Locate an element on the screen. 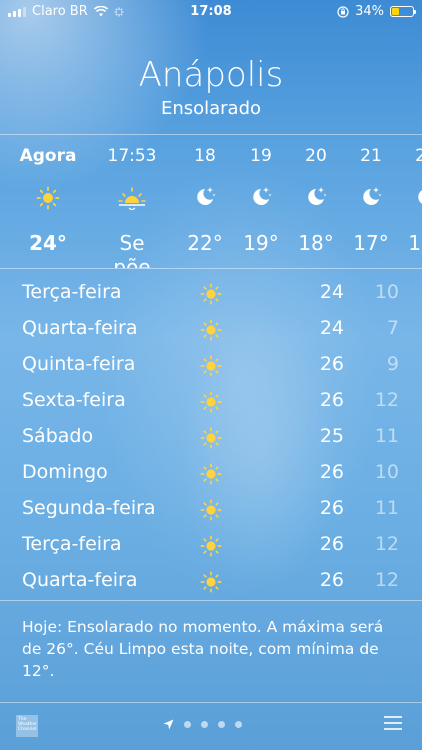  daily-row: Terça-feira 26 12 is located at coordinates (211, 546).